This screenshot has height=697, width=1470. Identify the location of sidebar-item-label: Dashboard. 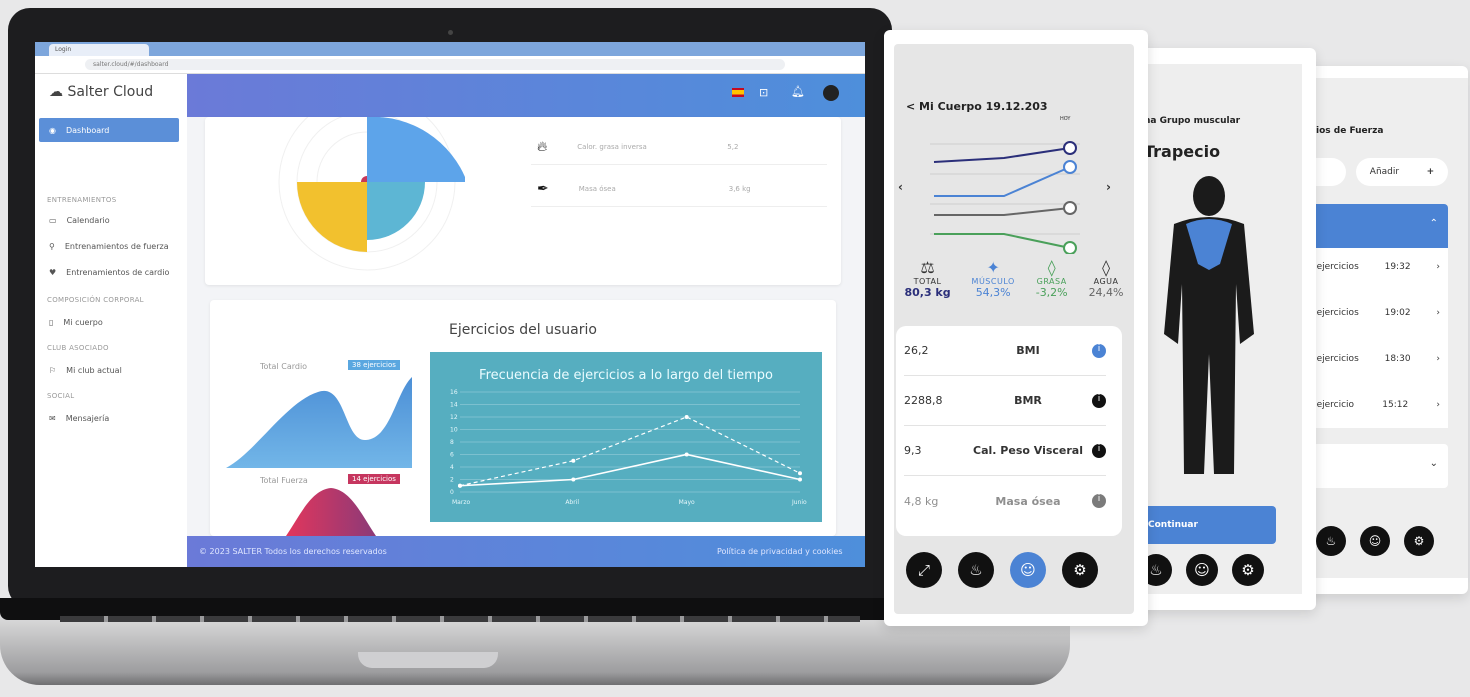
(87, 130).